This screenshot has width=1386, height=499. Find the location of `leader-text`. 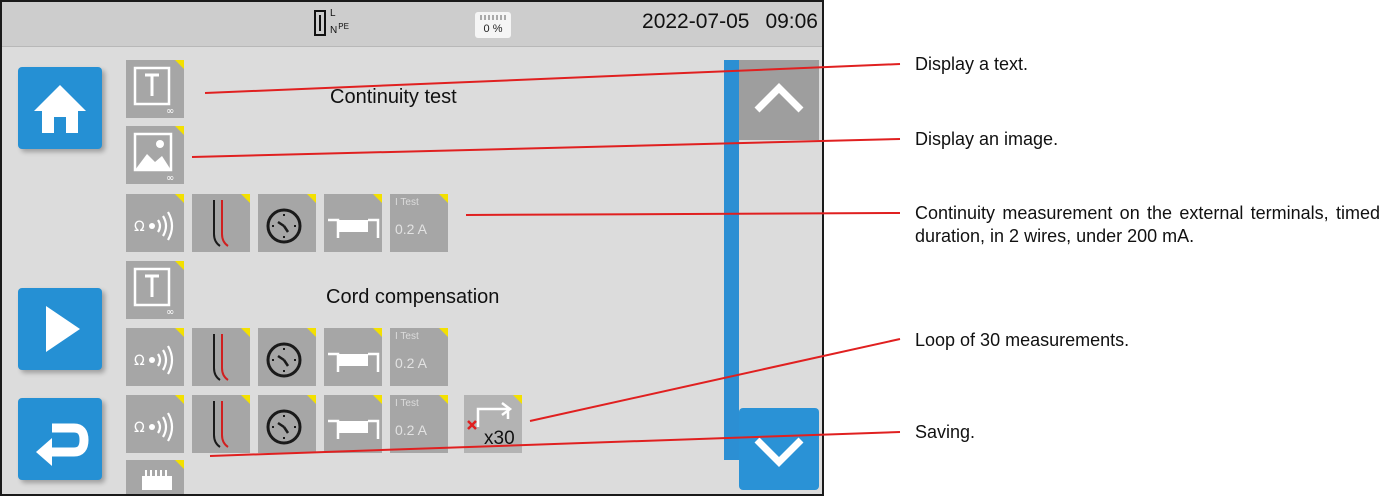

leader-text is located at coordinates (552, 78).